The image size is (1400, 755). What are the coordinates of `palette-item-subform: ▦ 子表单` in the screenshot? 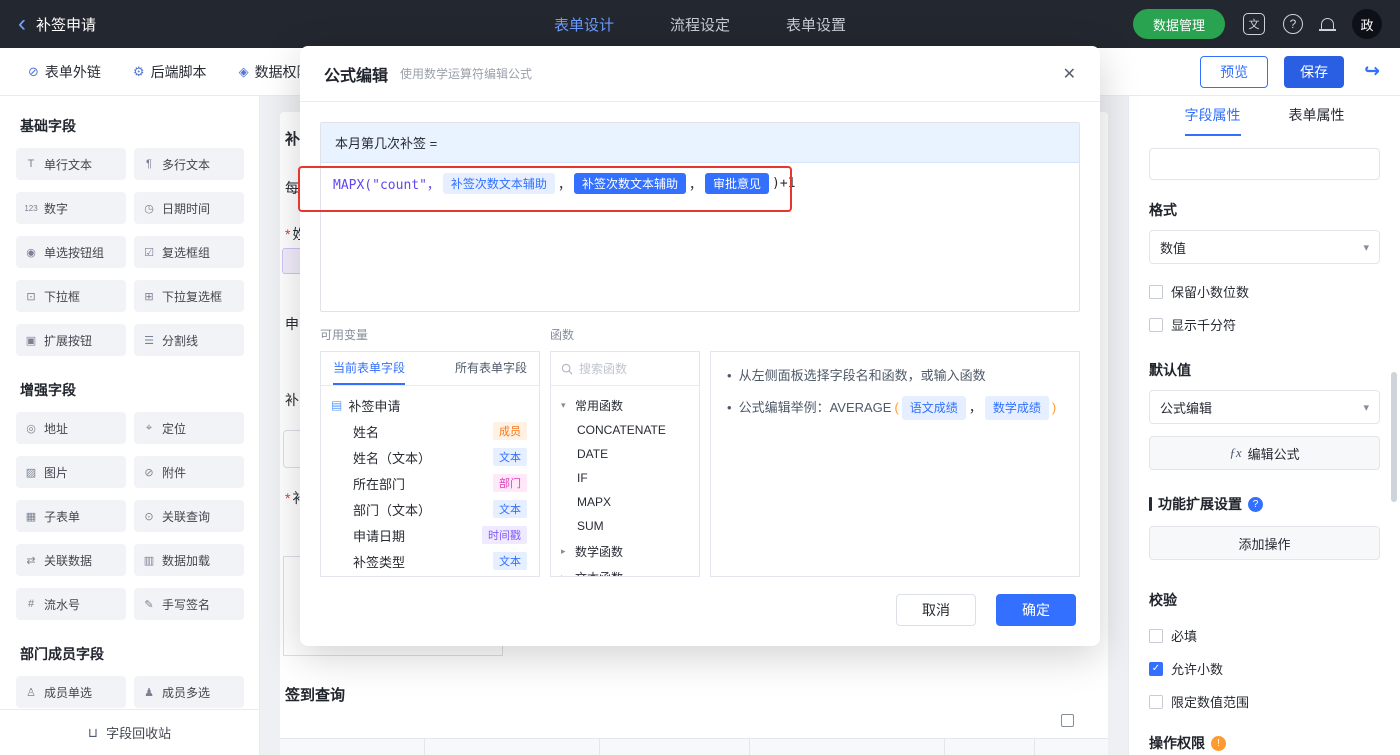 It's located at (71, 516).